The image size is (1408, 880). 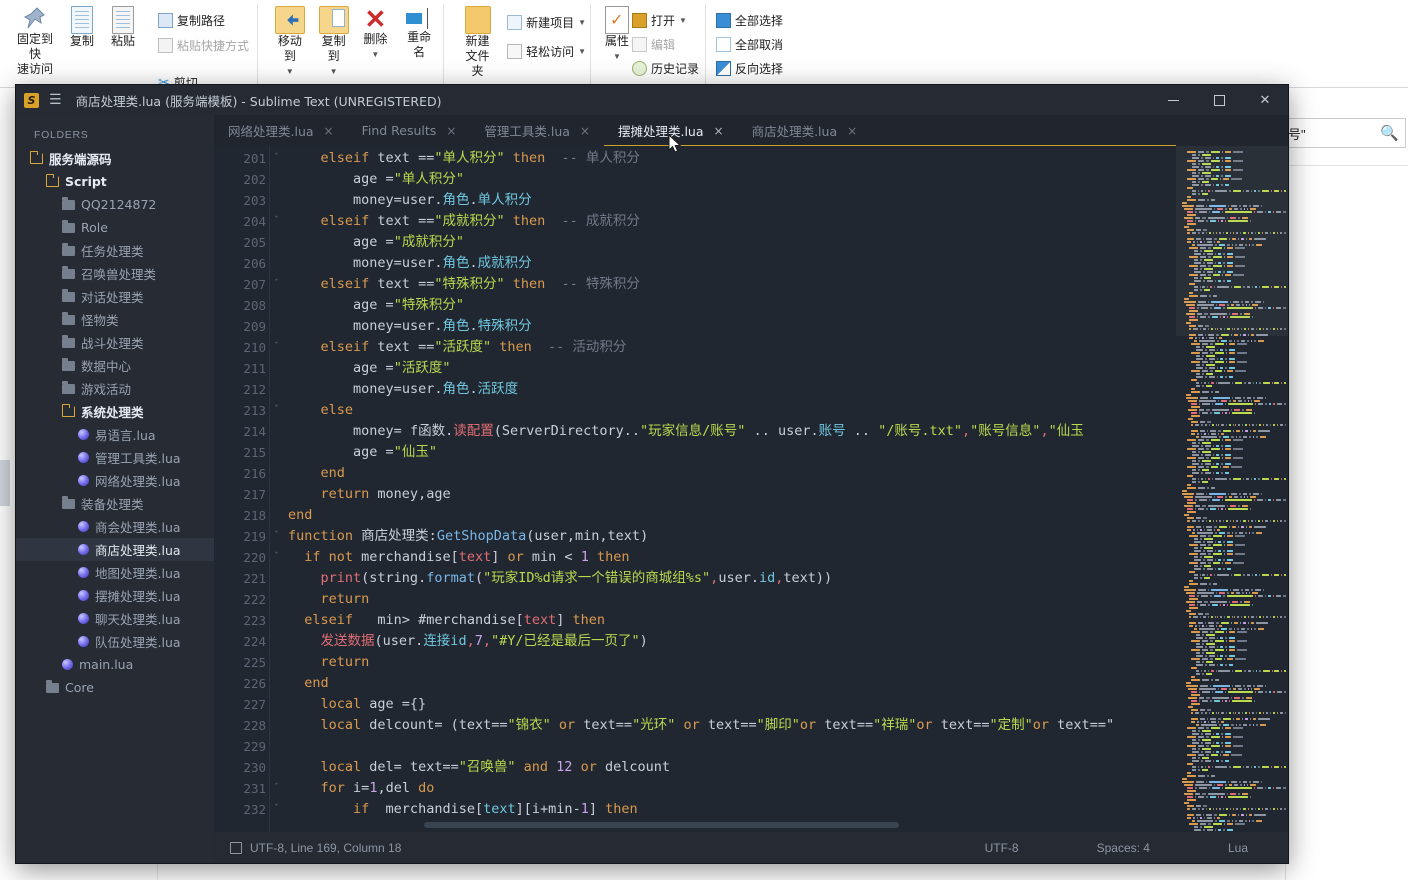 What do you see at coordinates (409, 130) in the screenshot?
I see `tab-1: Find Results ×` at bounding box center [409, 130].